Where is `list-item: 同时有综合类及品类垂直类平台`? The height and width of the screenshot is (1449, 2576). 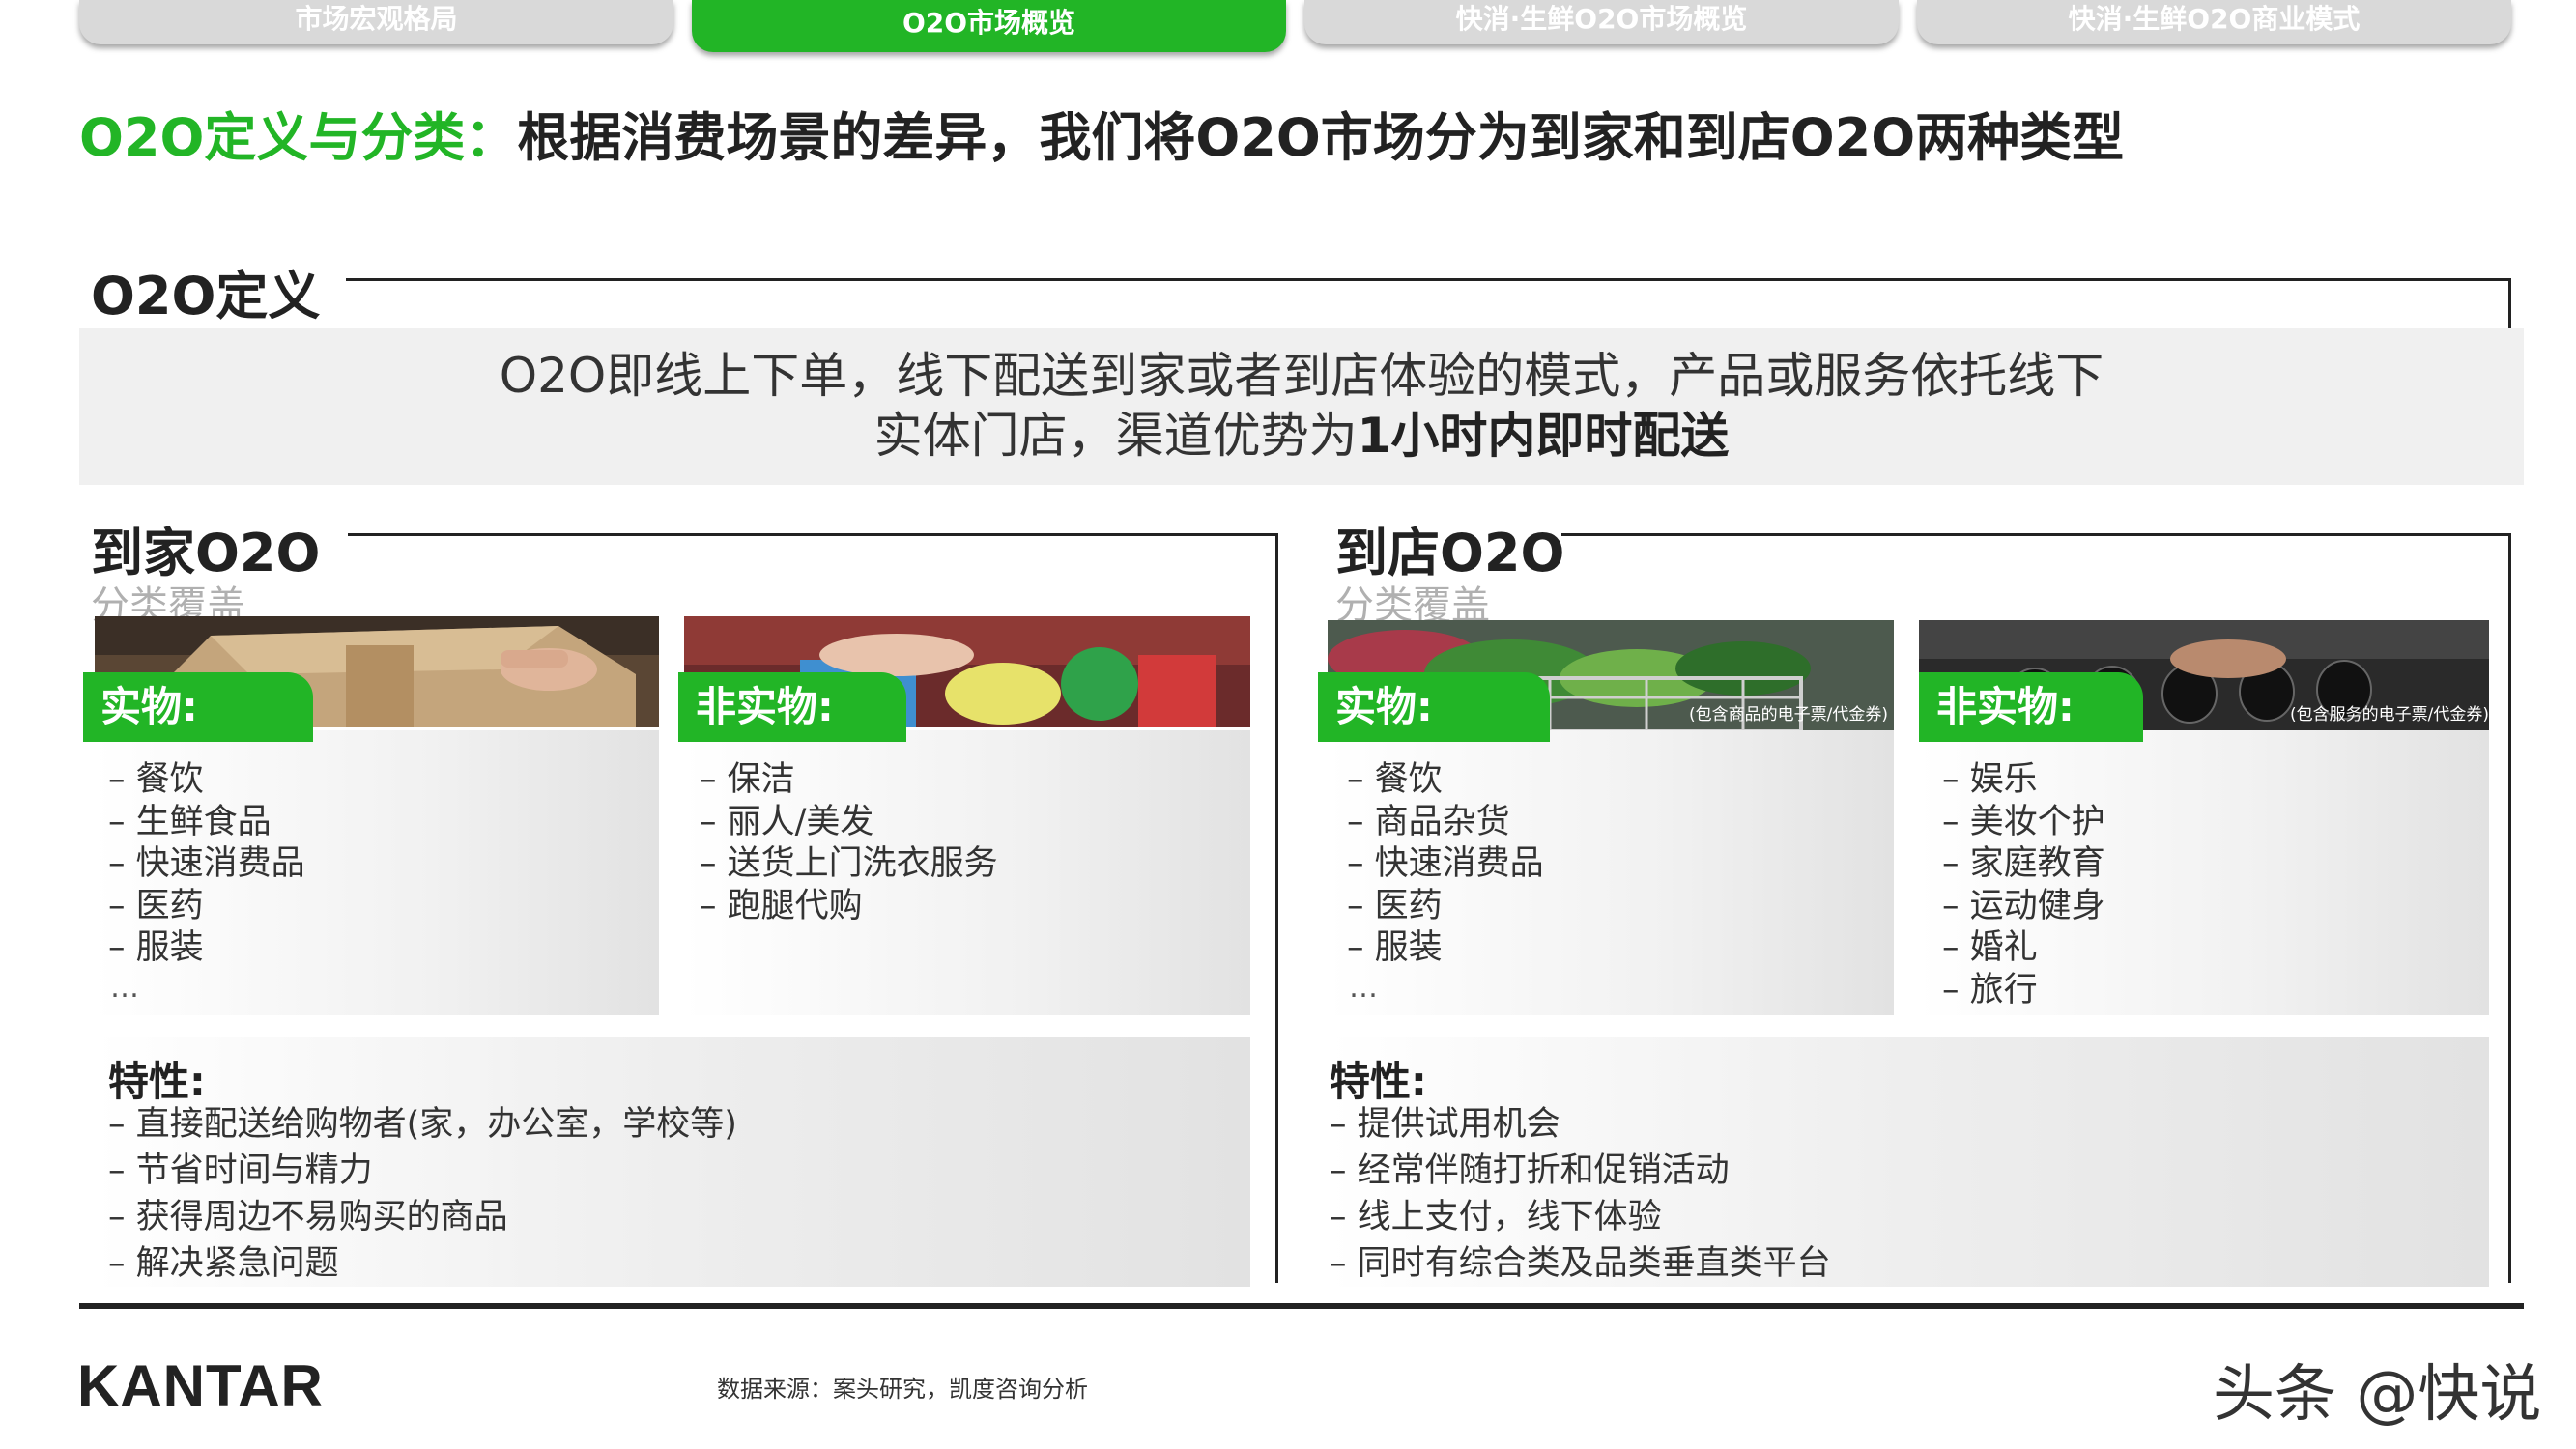 list-item: 同时有综合类及品类垂直类平台 is located at coordinates (1581, 1263).